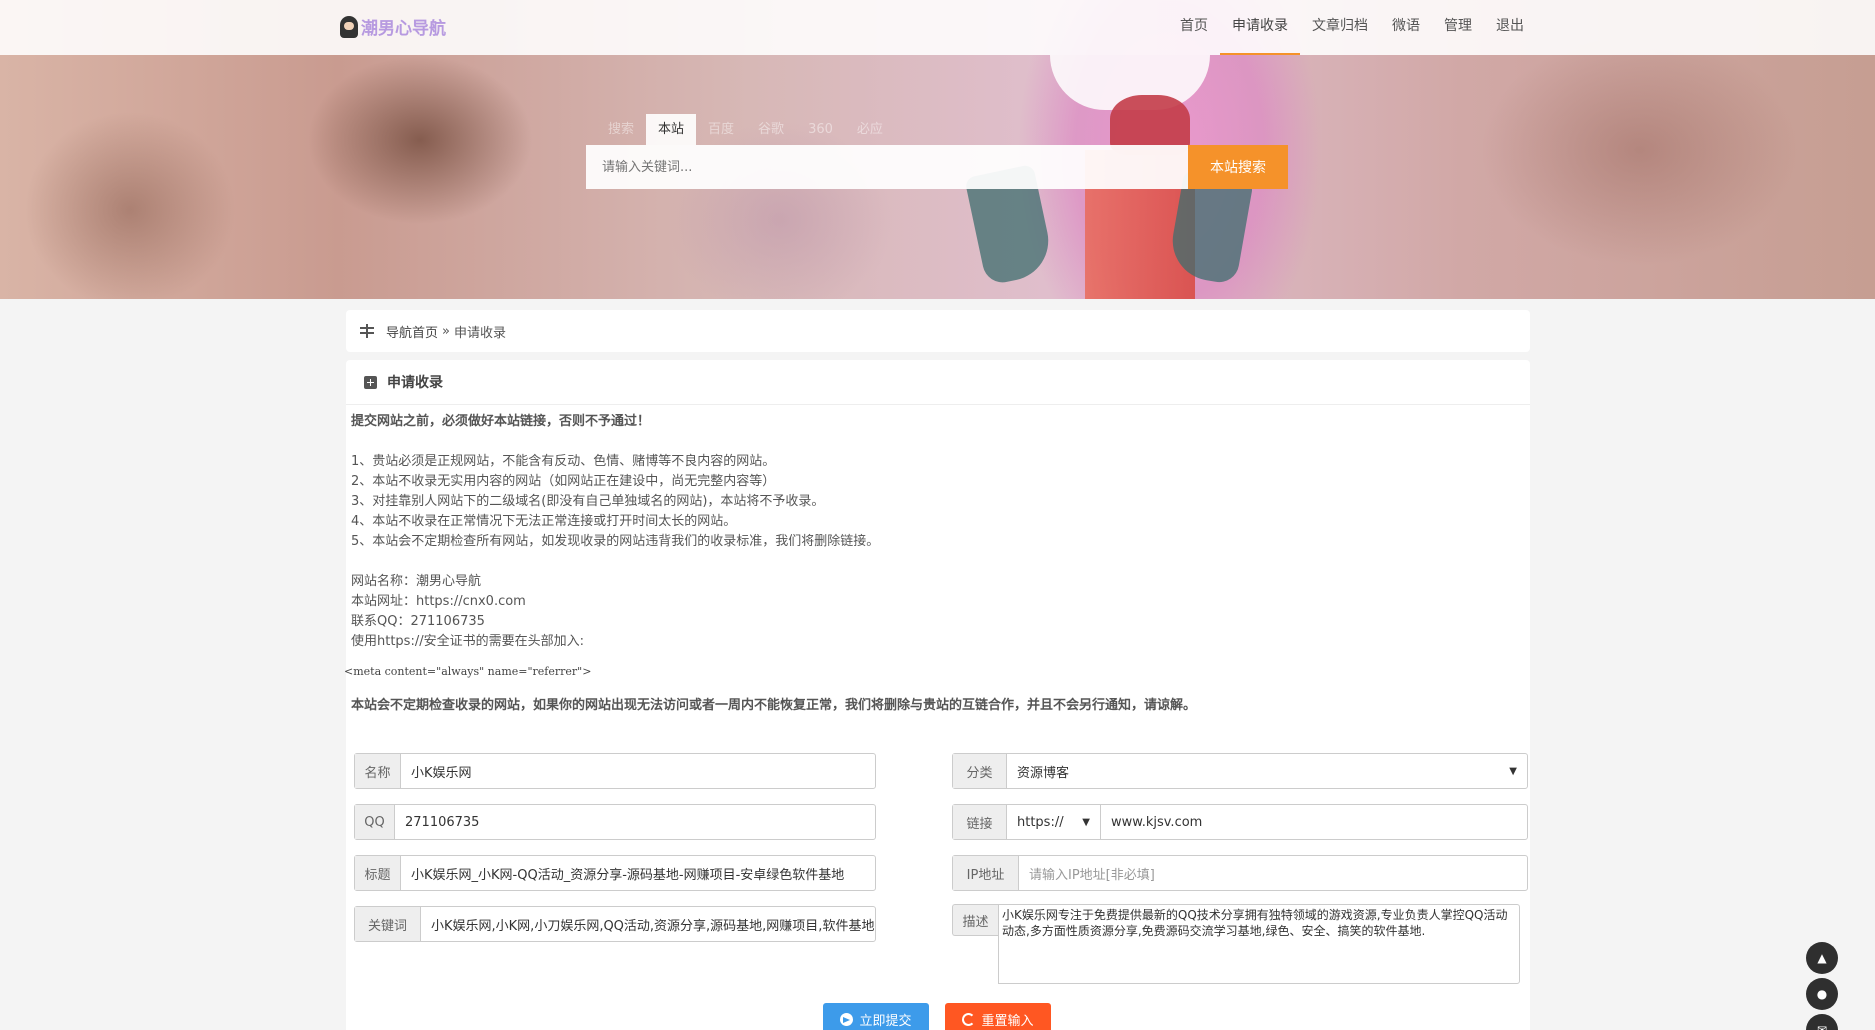  I want to click on ip-input: 请输入IP地址[非必填], so click(1273, 873).